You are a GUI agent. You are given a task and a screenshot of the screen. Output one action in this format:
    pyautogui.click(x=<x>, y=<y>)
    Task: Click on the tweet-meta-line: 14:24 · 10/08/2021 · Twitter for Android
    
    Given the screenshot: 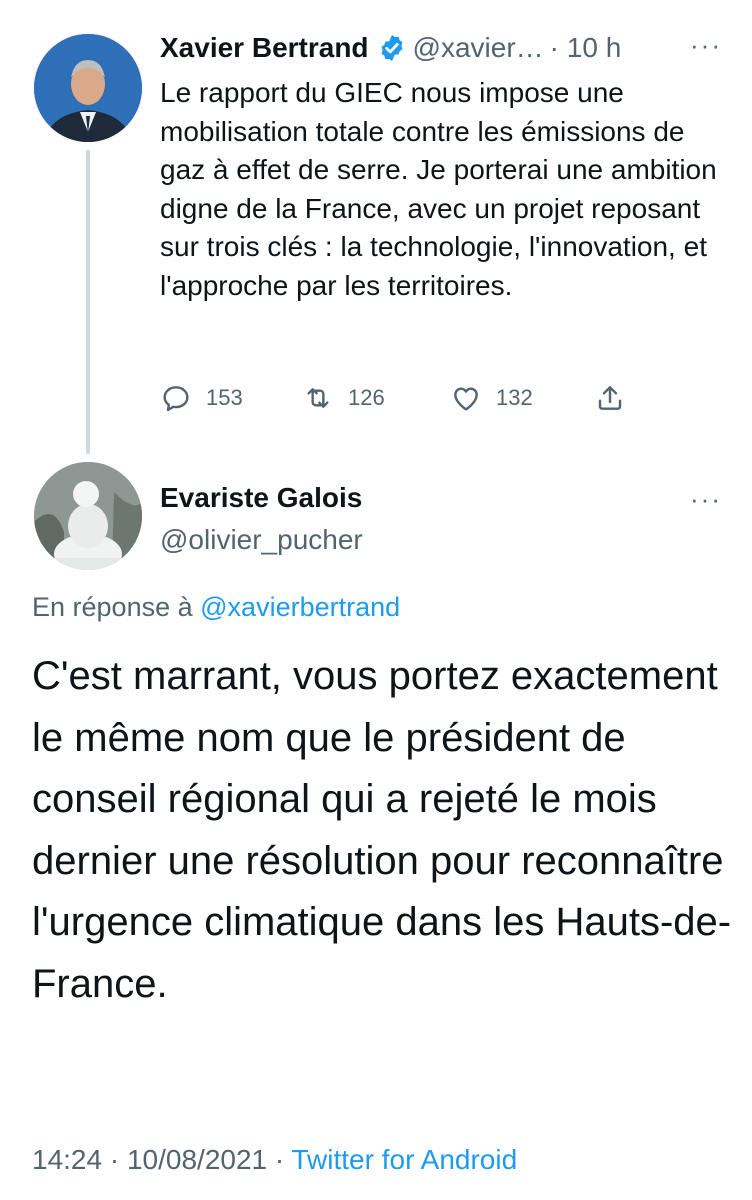 What is the action you would take?
    pyautogui.click(x=274, y=1160)
    